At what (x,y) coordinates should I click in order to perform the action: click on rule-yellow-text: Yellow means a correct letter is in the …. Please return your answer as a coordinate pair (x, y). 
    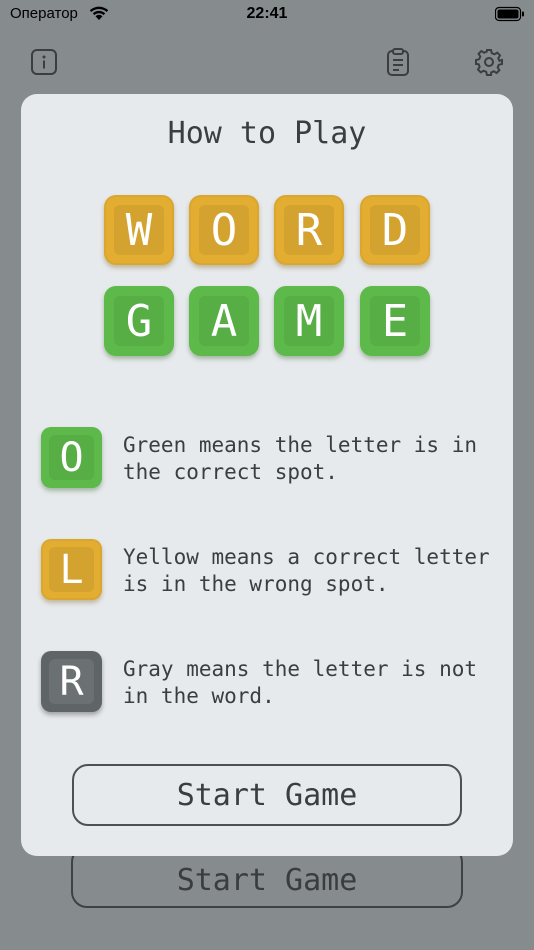
    Looking at the image, I should click on (306, 570).